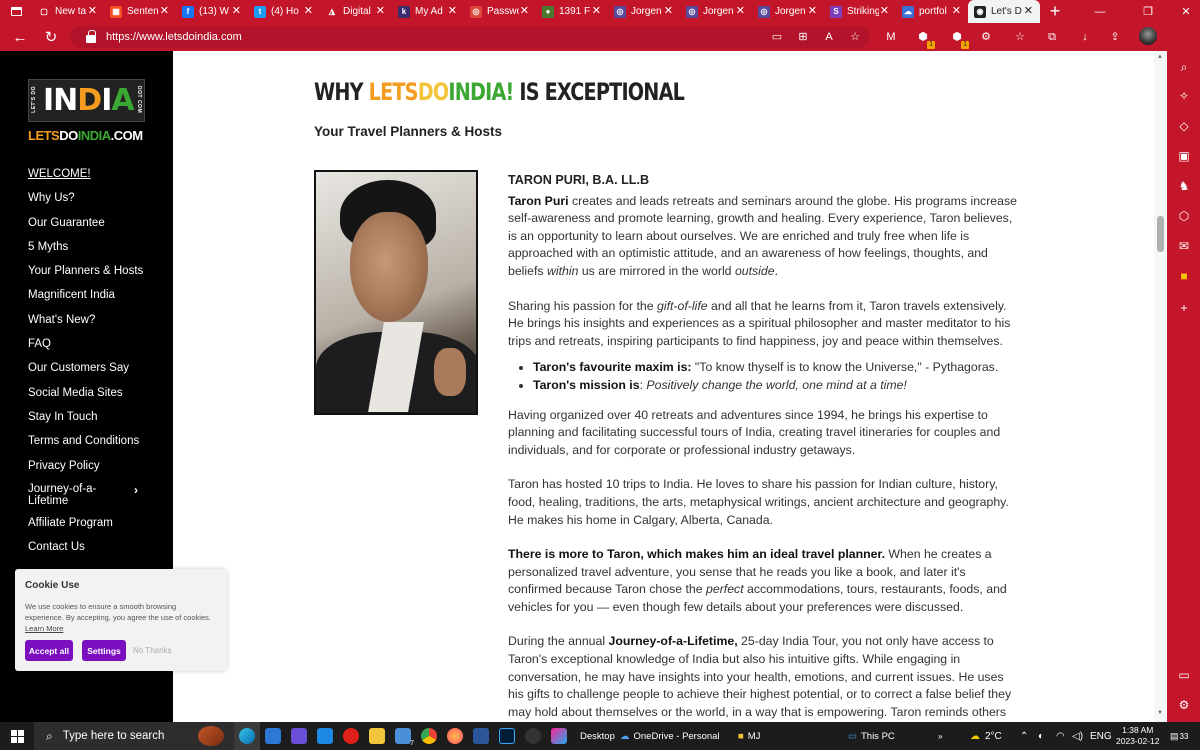 The width and height of the screenshot is (1200, 750). What do you see at coordinates (860, 11) in the screenshot?
I see `browser-tab: S Striking ✕` at bounding box center [860, 11].